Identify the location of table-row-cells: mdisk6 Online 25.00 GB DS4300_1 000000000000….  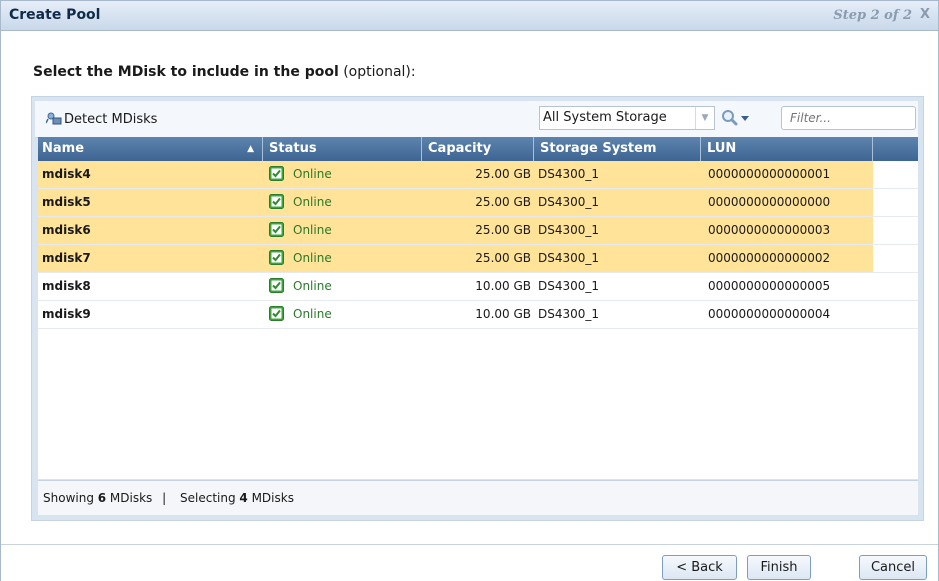
(455, 230).